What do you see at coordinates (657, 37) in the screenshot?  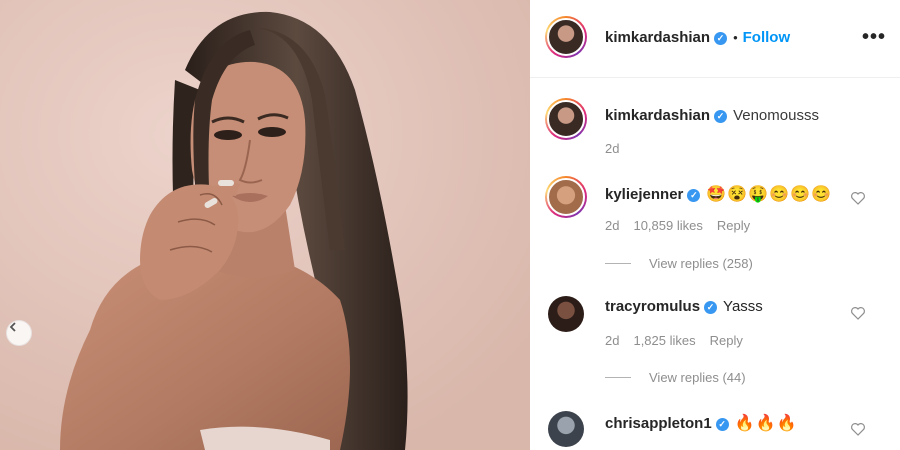 I see `author-username: kimkardashian` at bounding box center [657, 37].